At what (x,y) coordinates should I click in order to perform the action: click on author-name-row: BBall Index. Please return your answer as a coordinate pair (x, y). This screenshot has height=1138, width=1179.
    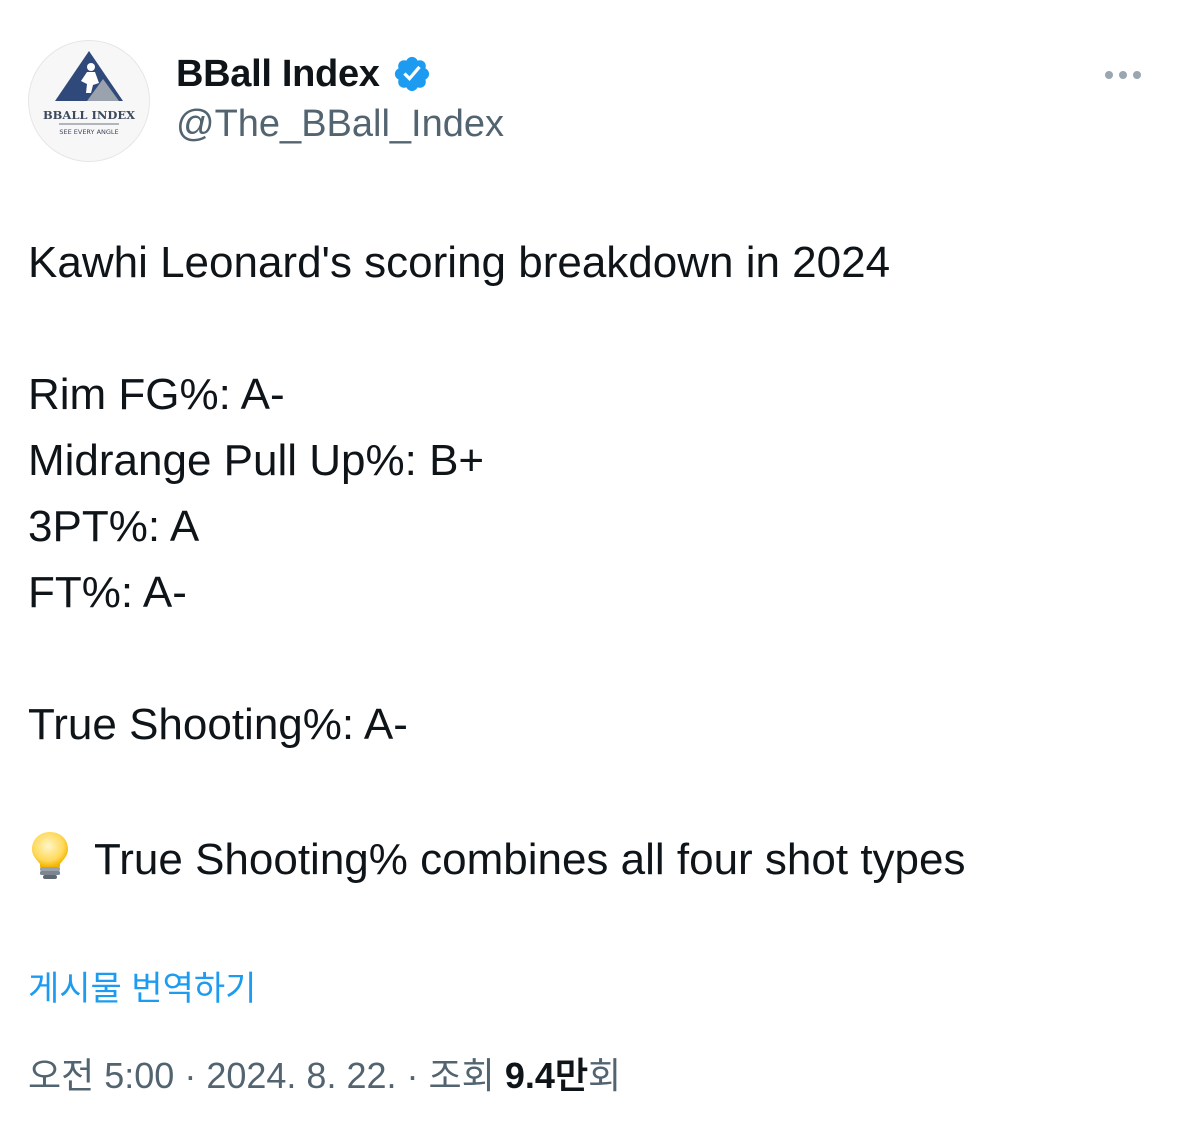
    Looking at the image, I should click on (304, 74).